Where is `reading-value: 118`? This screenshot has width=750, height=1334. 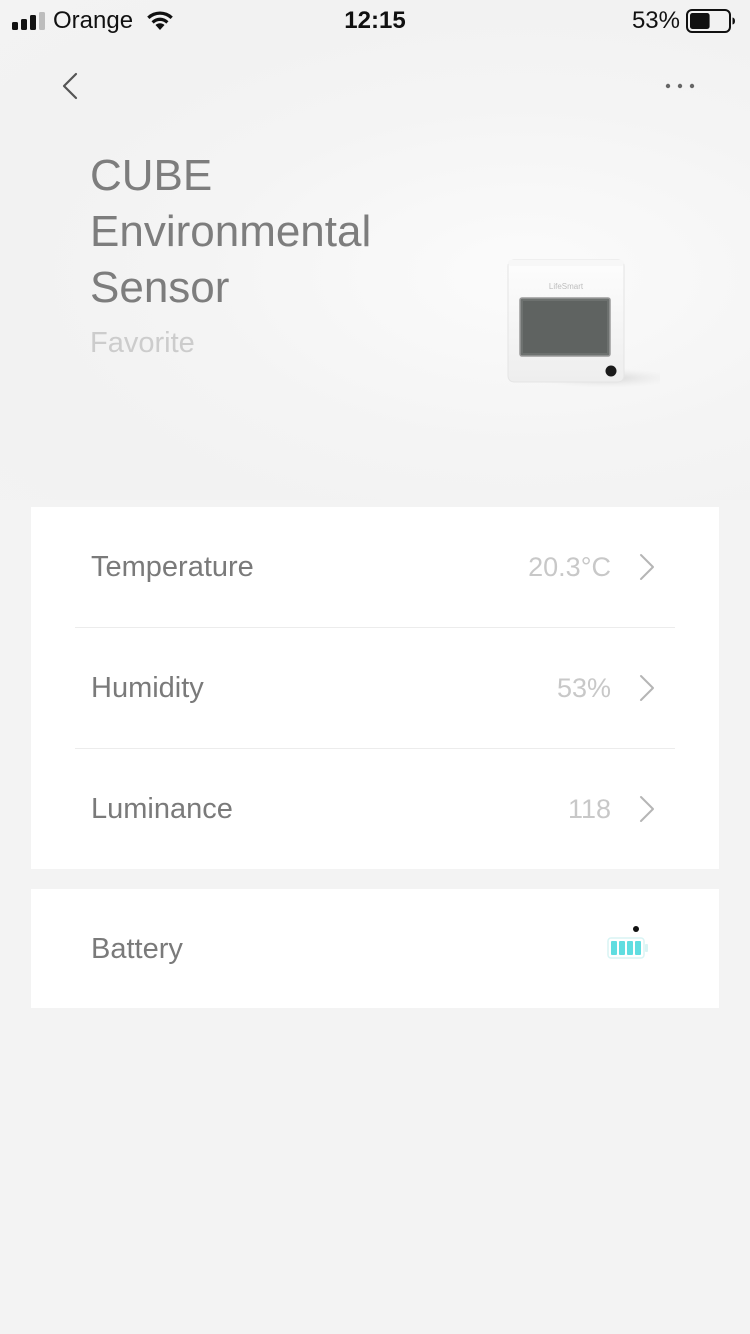
reading-value: 118 is located at coordinates (589, 809).